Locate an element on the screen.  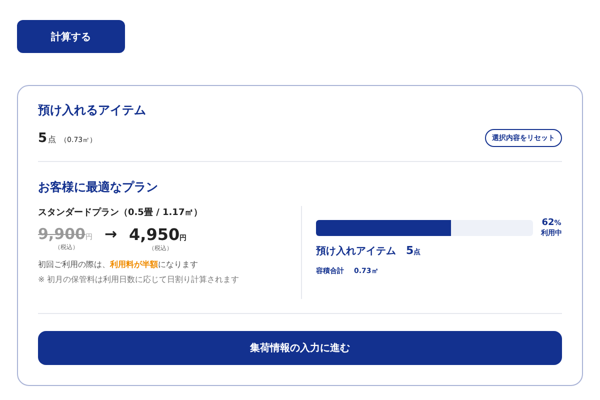
next-button: 集荷情報の入力に進む is located at coordinates (300, 348).